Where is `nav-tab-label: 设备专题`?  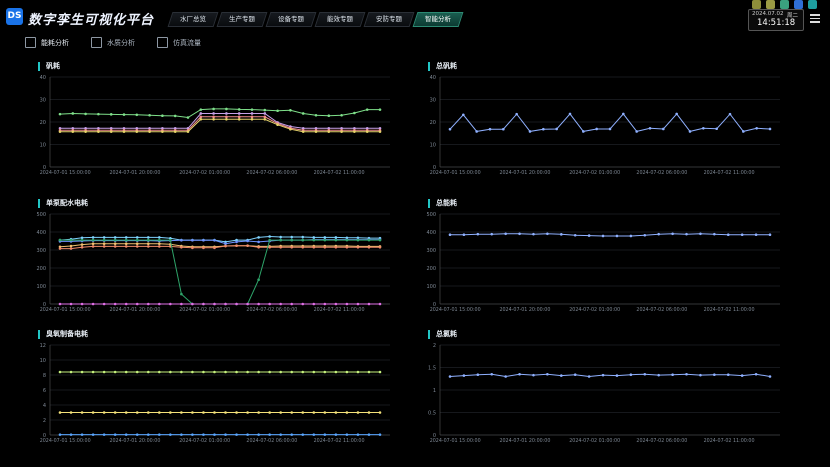 nav-tab-label: 设备专题 is located at coordinates (291, 19).